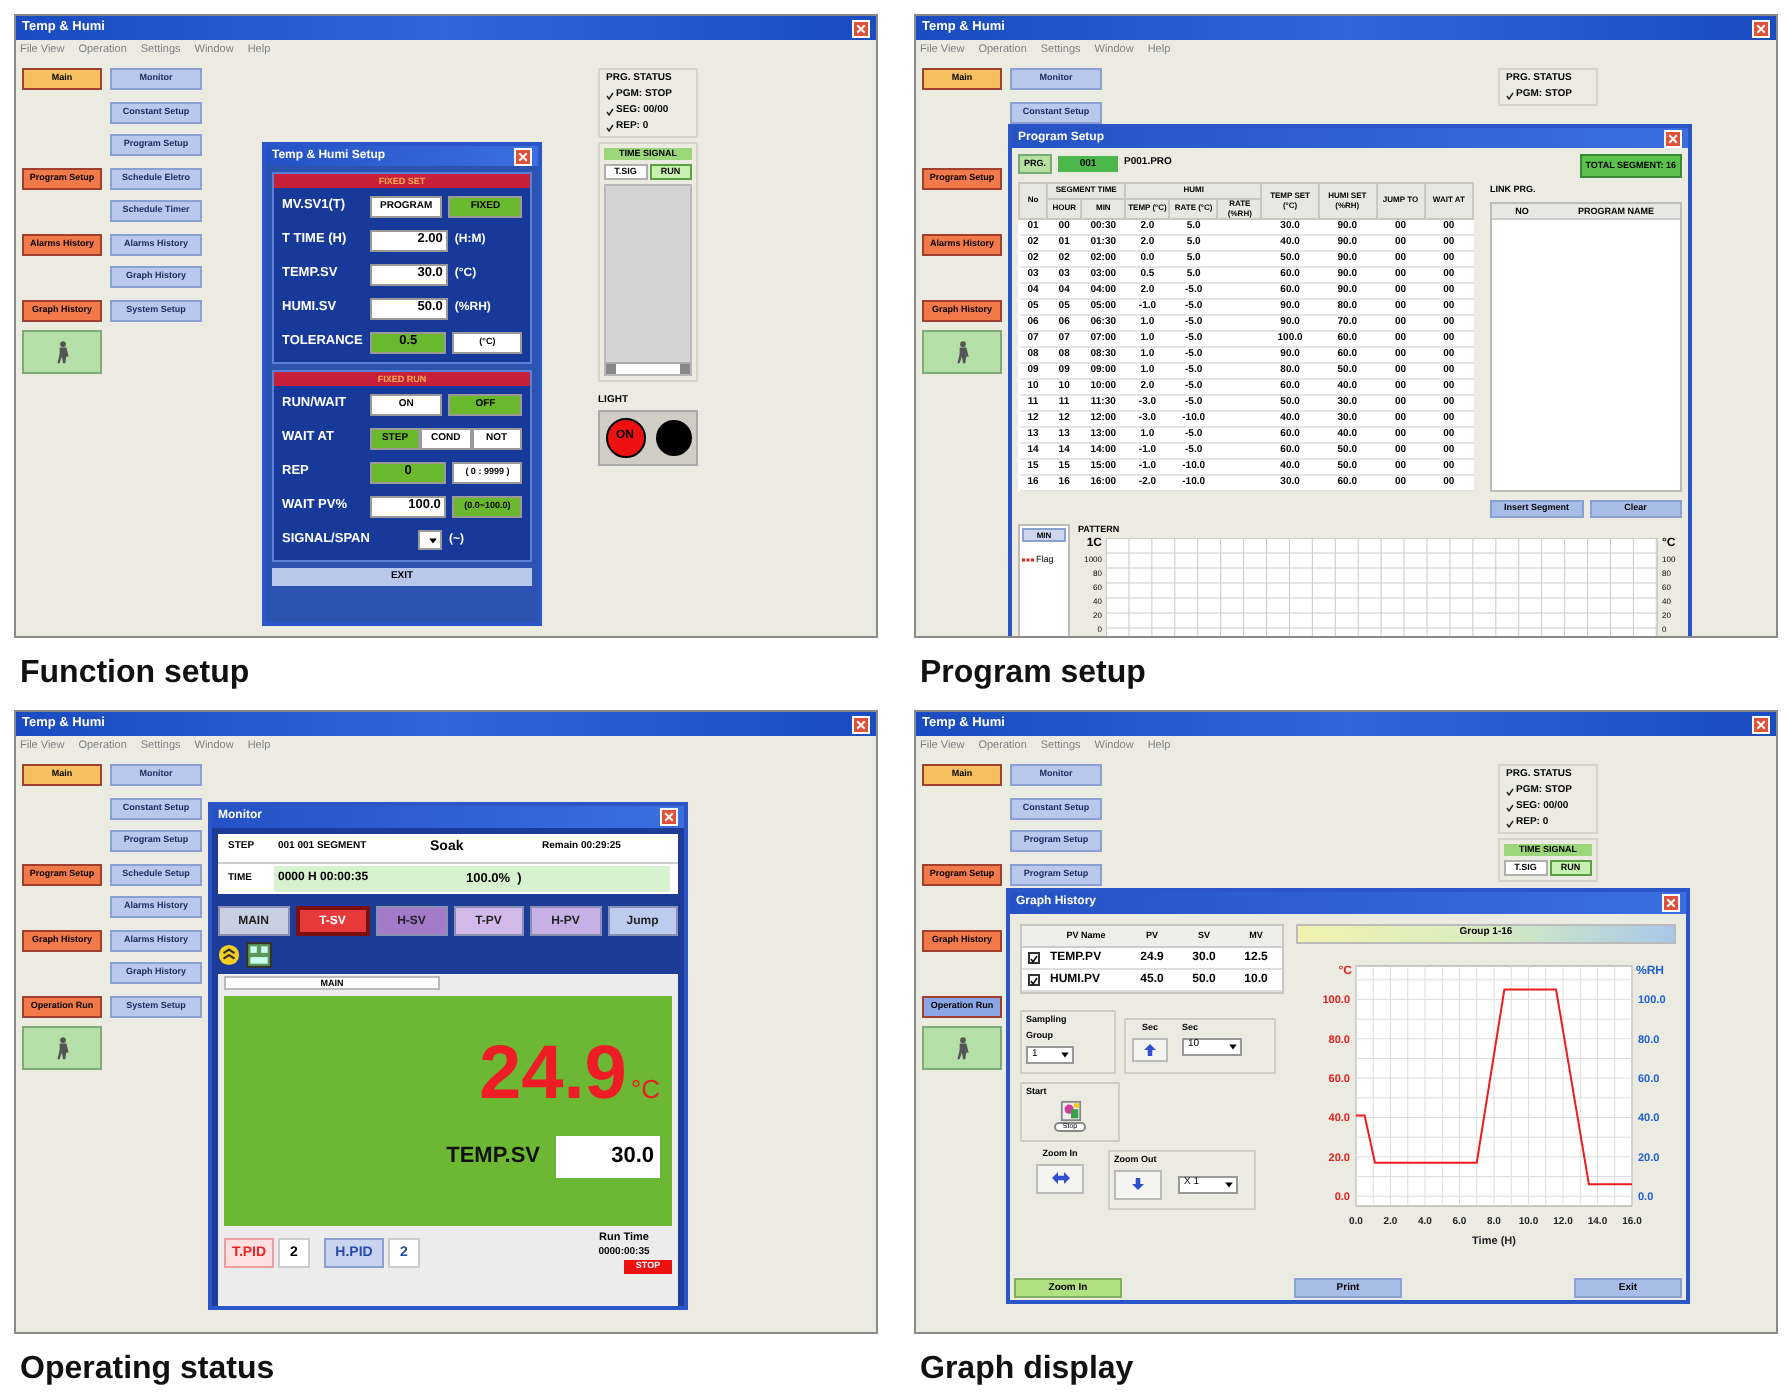 This screenshot has height=1400, width=1792. What do you see at coordinates (552, 1074) in the screenshot?
I see `temperature-reading: 24.9` at bounding box center [552, 1074].